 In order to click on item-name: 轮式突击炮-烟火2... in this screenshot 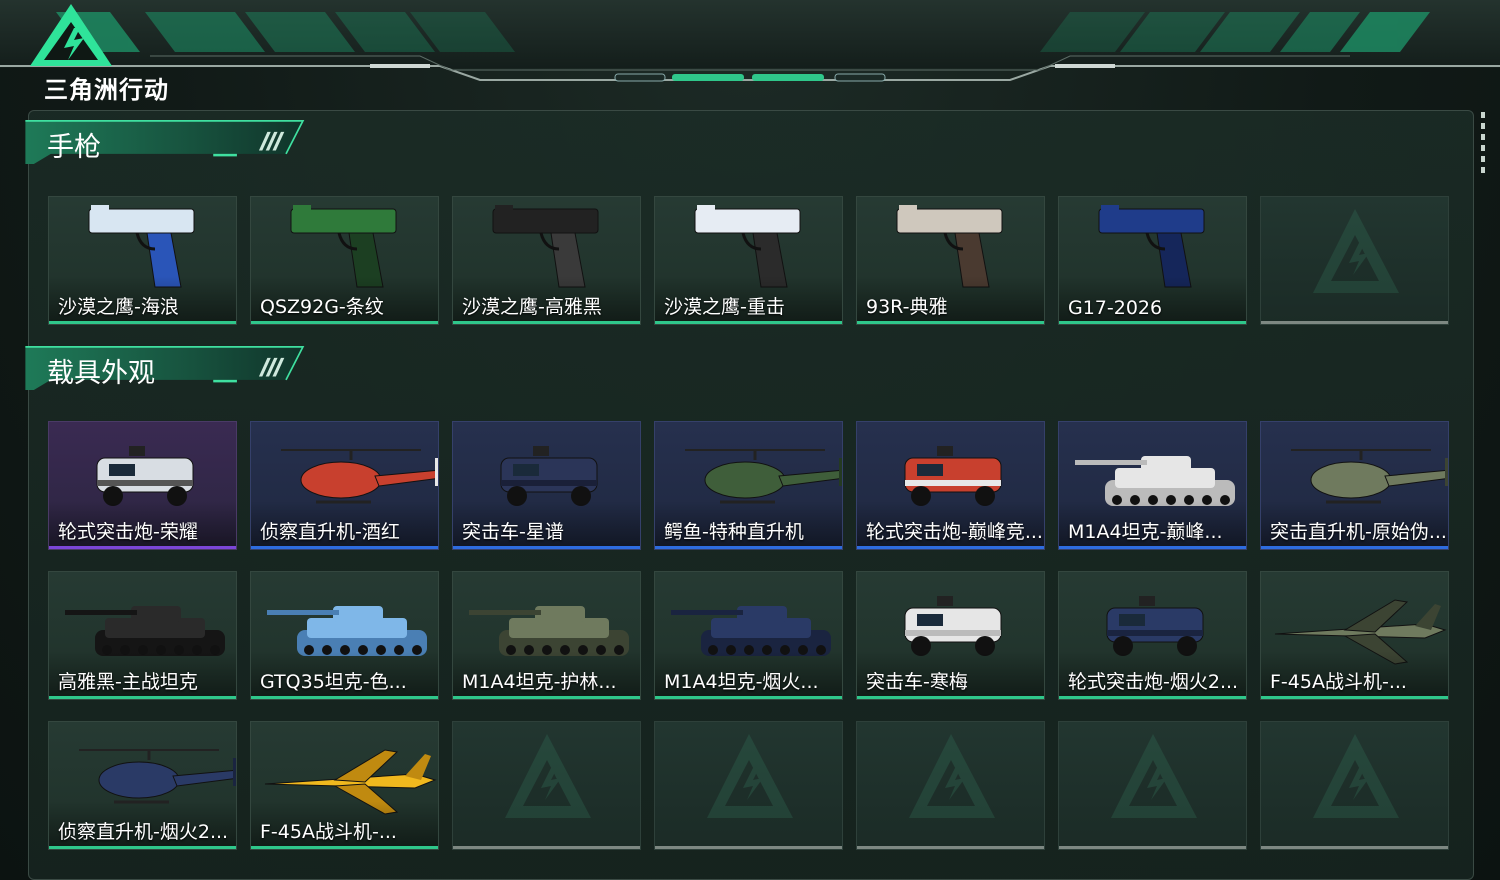, I will do `click(1153, 682)`.